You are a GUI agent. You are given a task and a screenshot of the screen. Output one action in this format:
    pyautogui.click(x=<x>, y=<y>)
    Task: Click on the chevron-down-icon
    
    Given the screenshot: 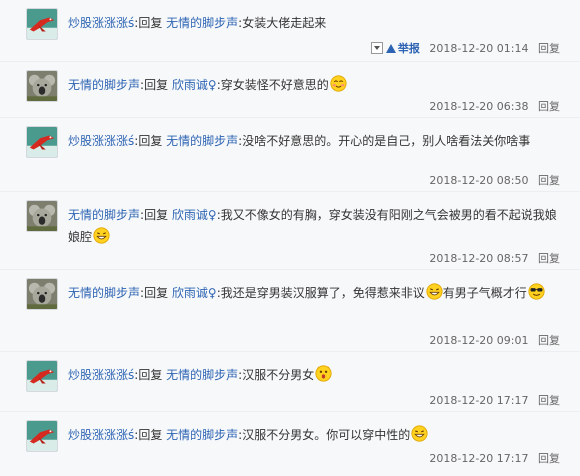 What is the action you would take?
    pyautogui.click(x=376, y=48)
    